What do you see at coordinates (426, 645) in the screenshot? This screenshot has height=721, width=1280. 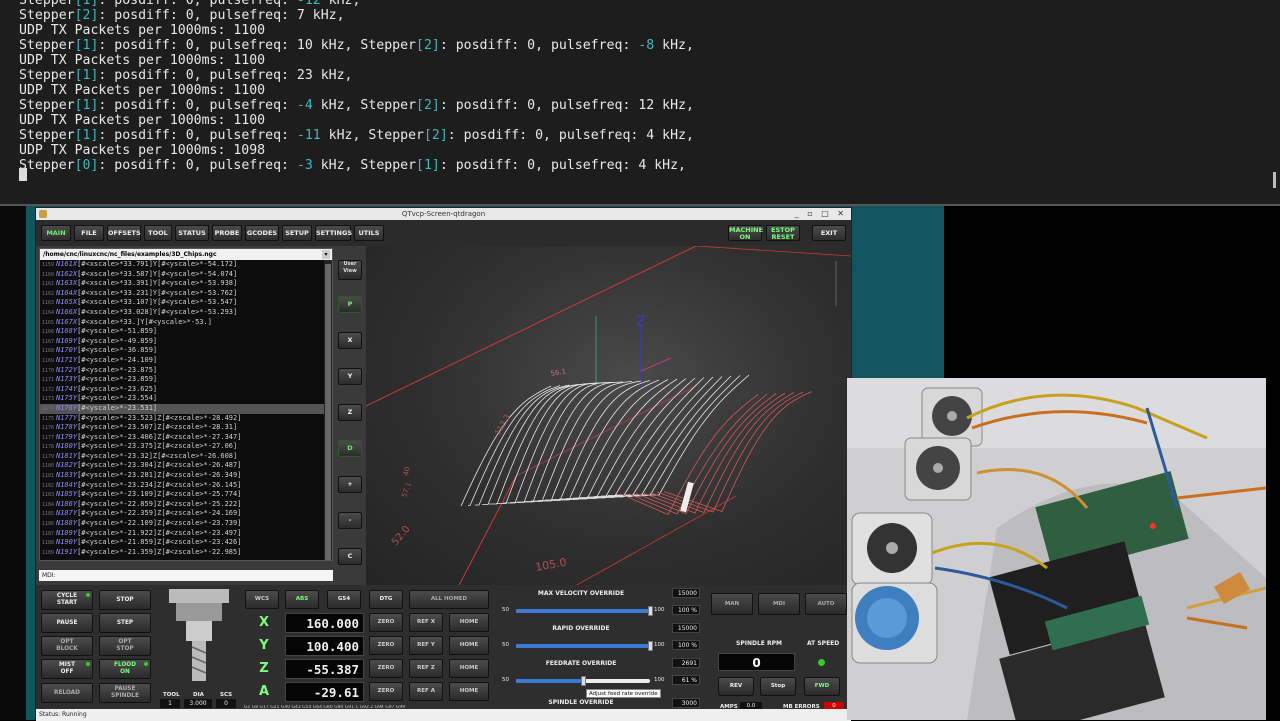 I see `ref-y-button: REF Y` at bounding box center [426, 645].